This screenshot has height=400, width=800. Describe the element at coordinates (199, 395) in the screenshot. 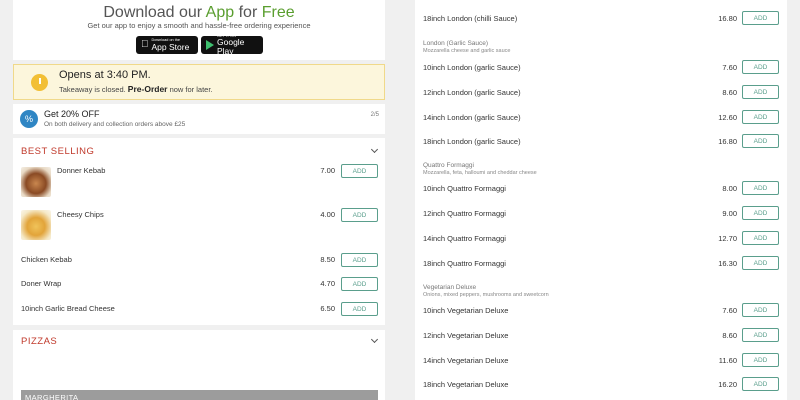

I see `margherita-banner: MARGHERITA` at that location.